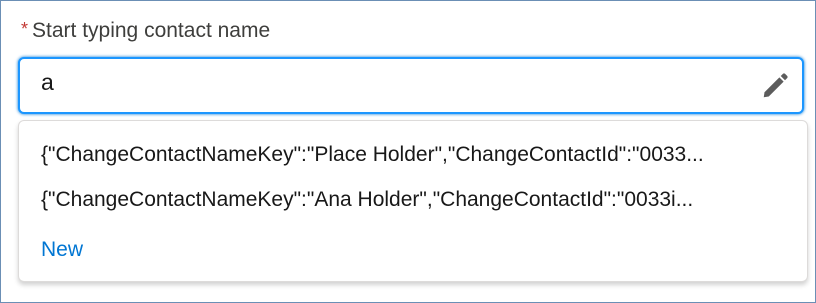 The image size is (816, 303). Describe the element at coordinates (151, 30) in the screenshot. I see `field-label-text: Start typing contact name` at that location.